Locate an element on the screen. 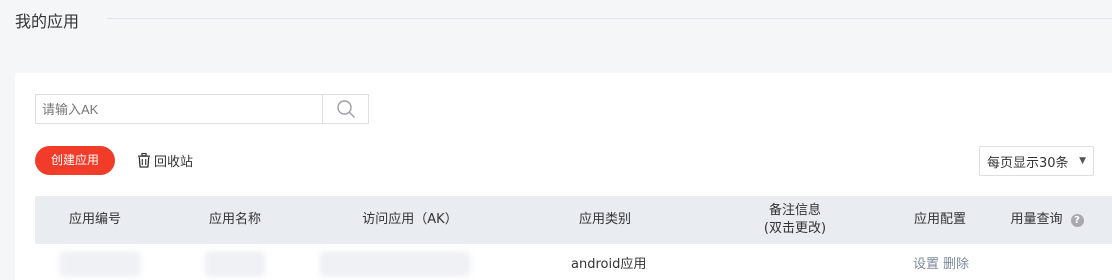  col-app-id: 应用编号 is located at coordinates (94, 219).